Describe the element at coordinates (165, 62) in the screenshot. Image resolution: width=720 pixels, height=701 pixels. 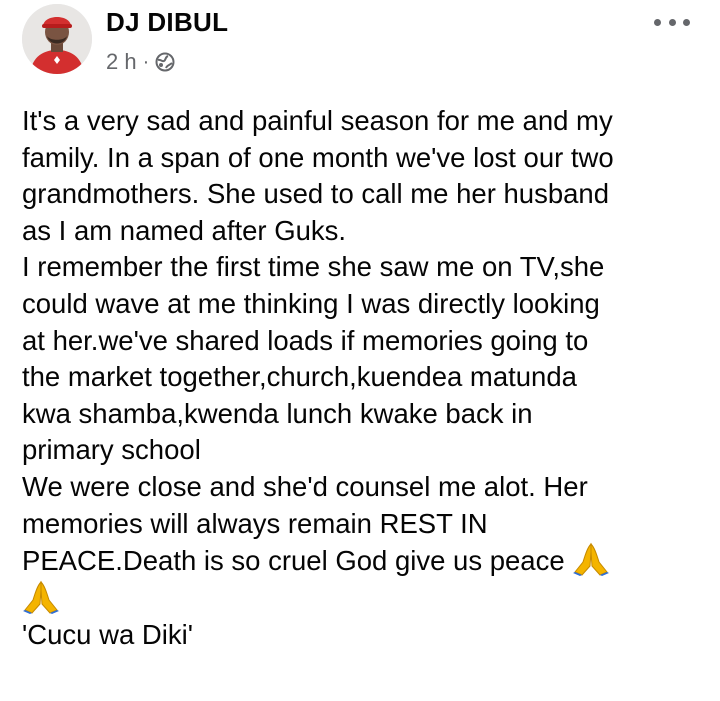
I see `globe-icon` at that location.